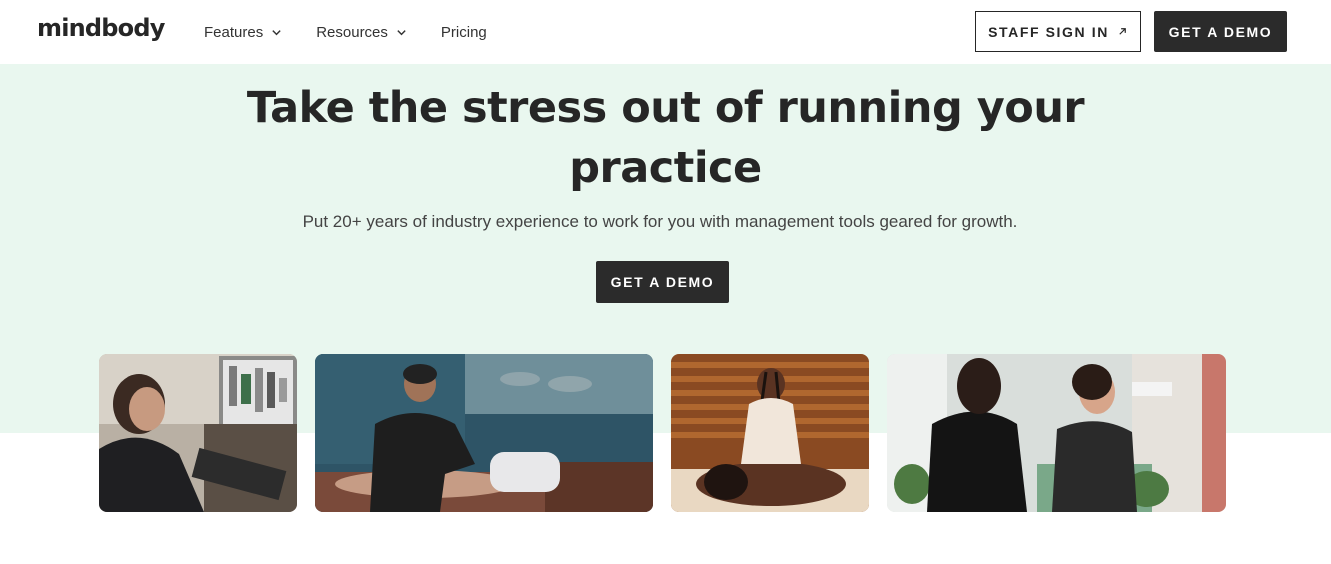 Image resolution: width=1331 pixels, height=564 pixels. Describe the element at coordinates (484, 433) in the screenshot. I see `massage-therapist-photo` at that location.